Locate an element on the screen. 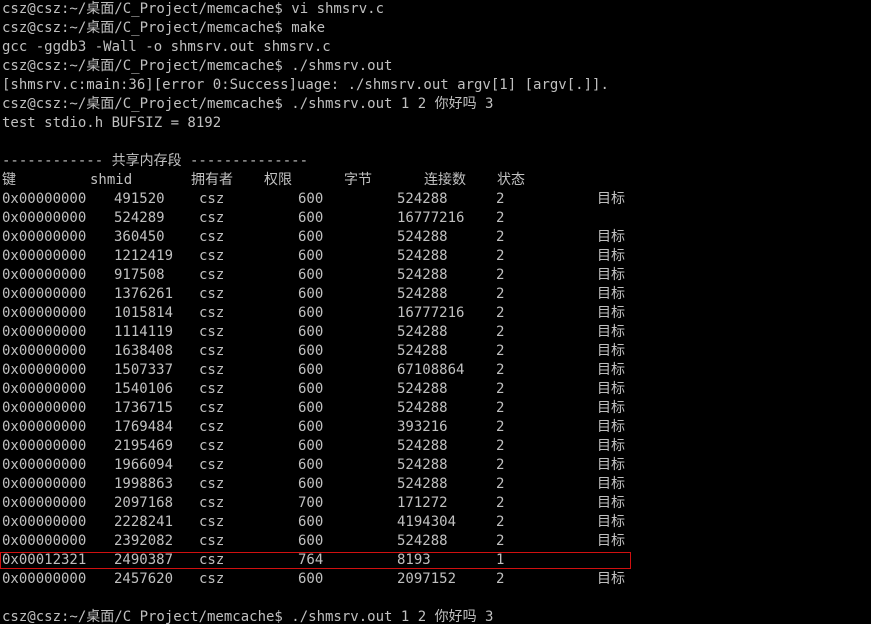 The image size is (871, 624). terminal-line: gcc -ggdb3 -Wall -o shmsrv.out shmsrv.c is located at coordinates (166, 47).